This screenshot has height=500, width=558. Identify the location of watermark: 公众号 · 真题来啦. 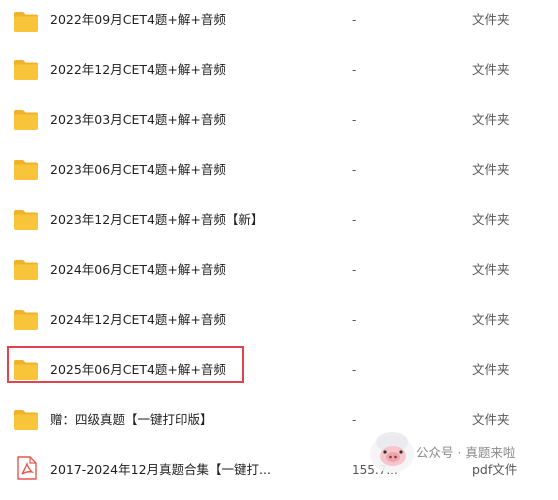
(461, 450).